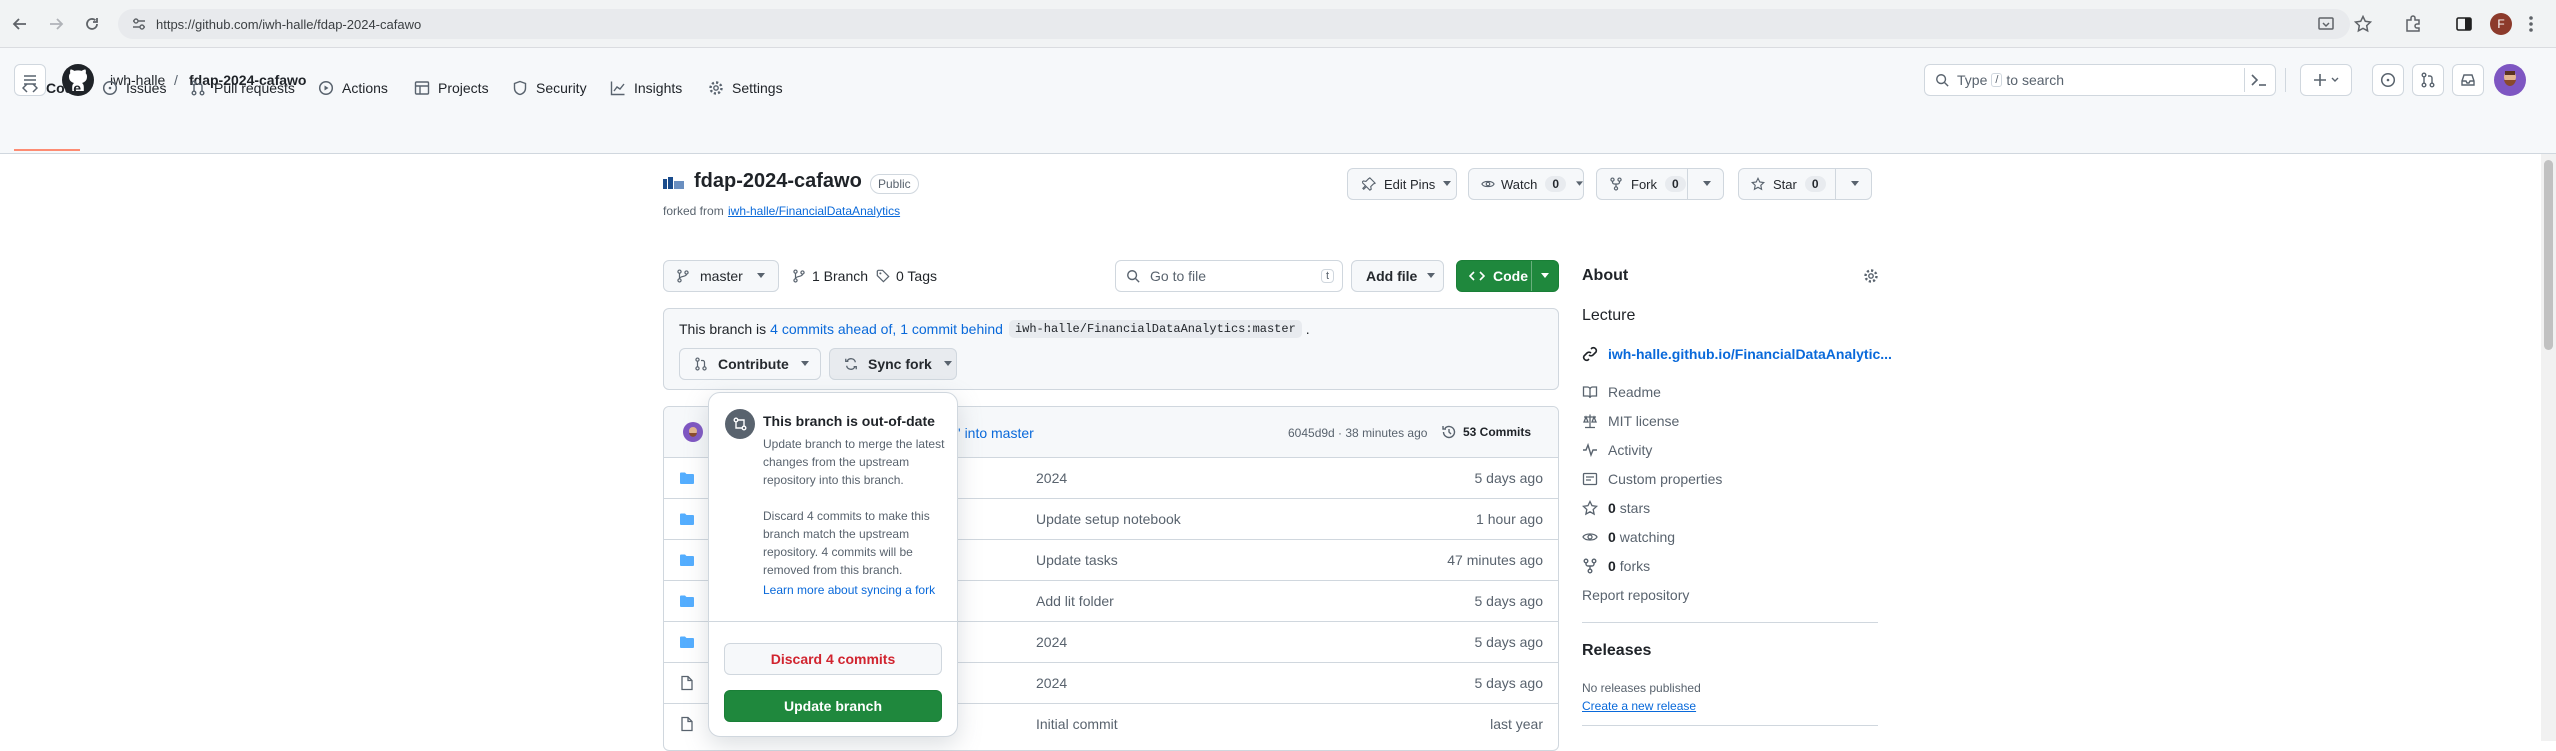 This screenshot has width=2556, height=751. I want to click on watching-label: watching, so click(1647, 537).